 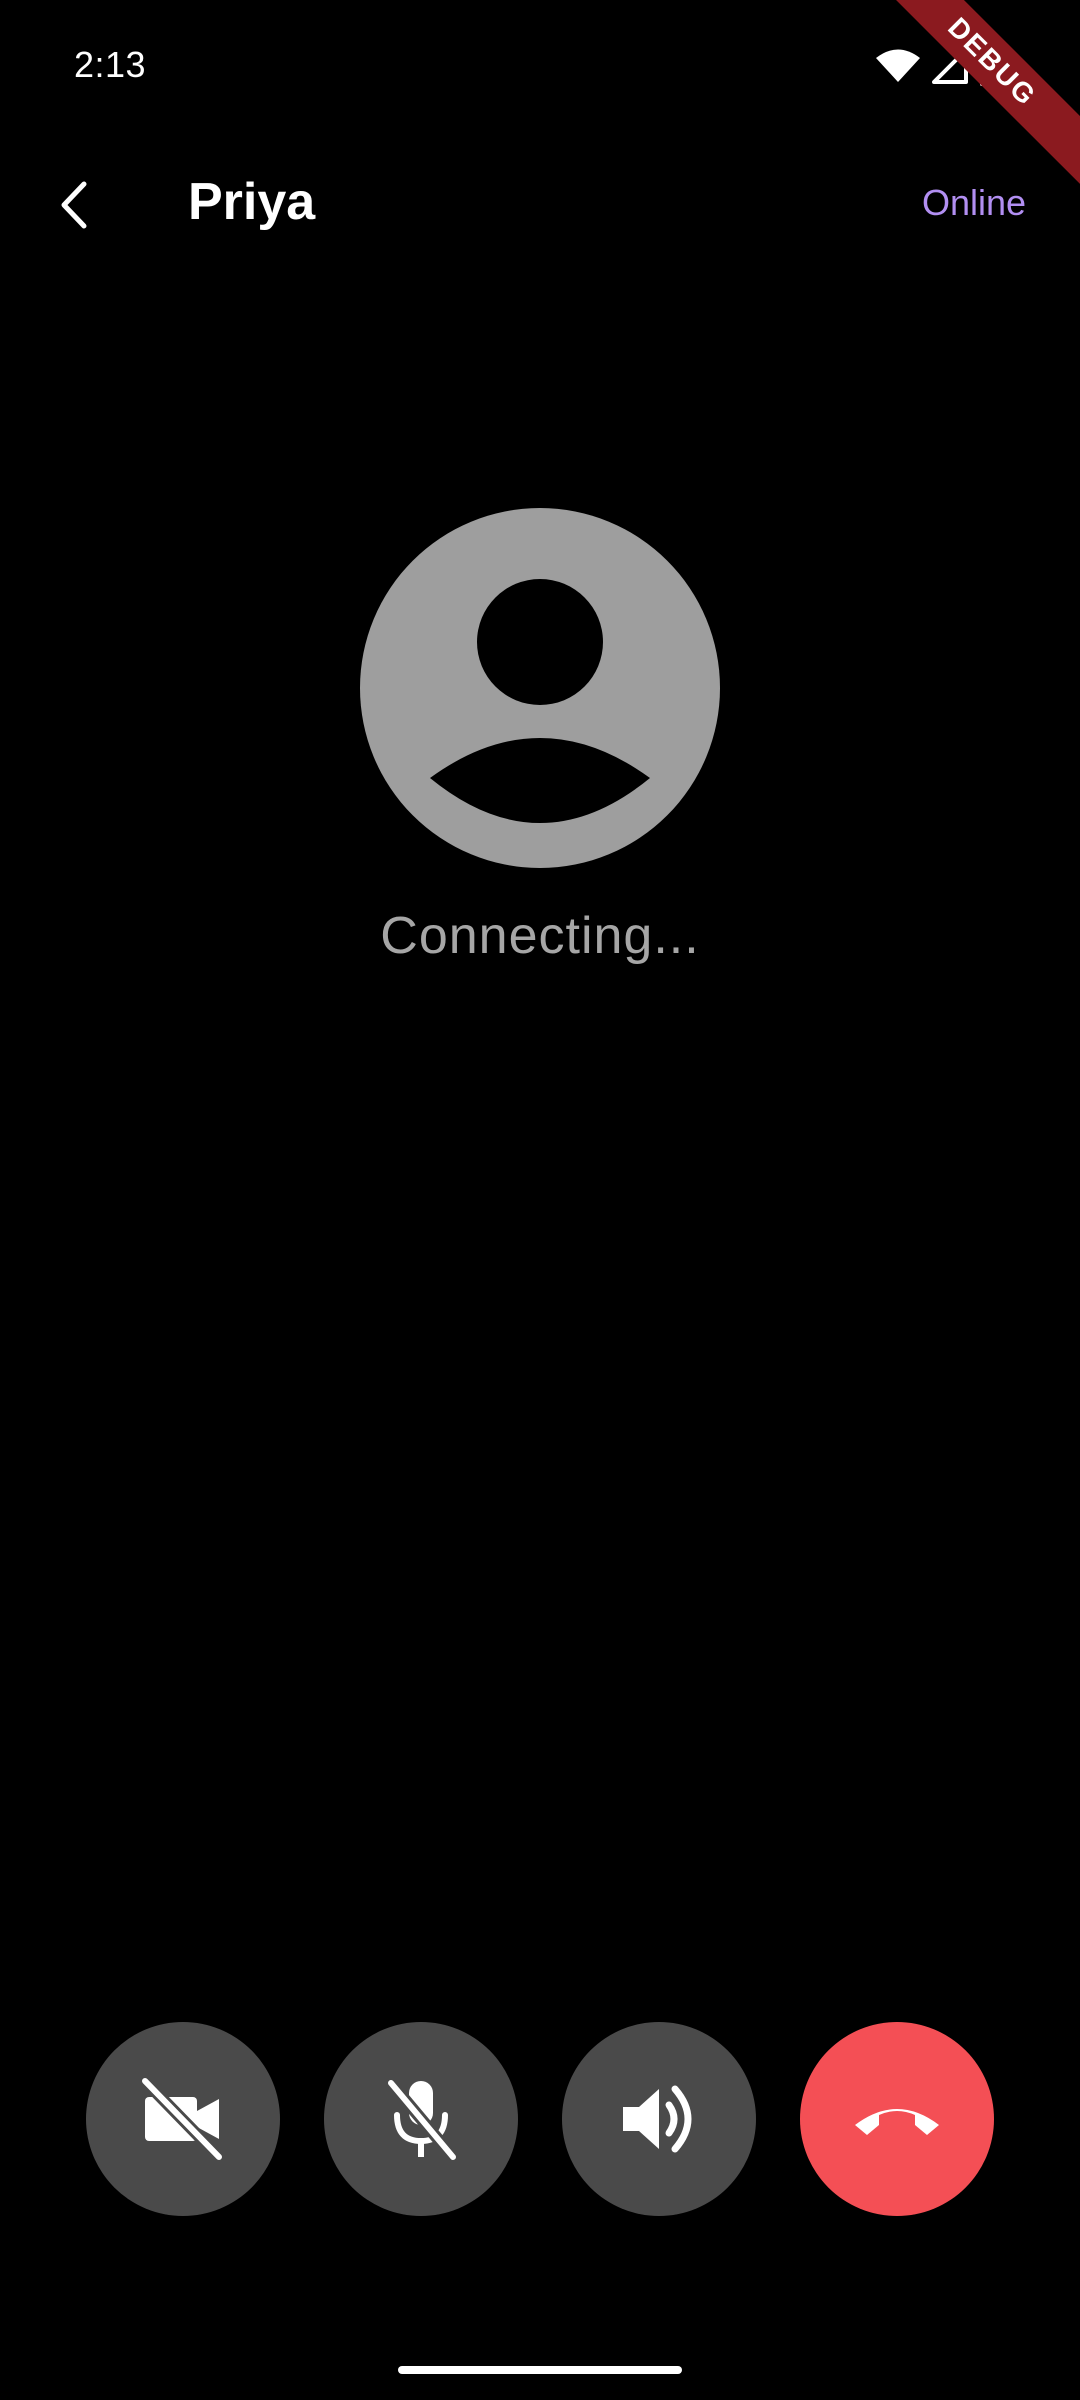 I want to click on camera-off-button, so click(x=183, y=2119).